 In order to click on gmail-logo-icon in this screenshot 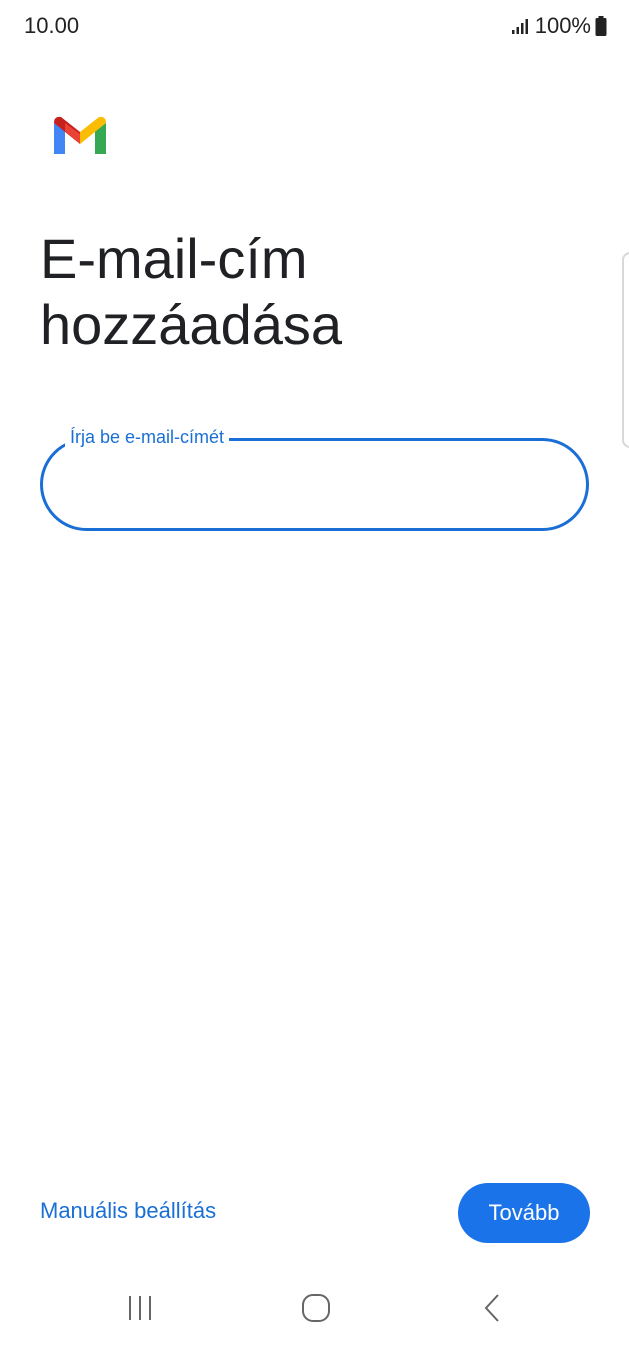, I will do `click(80, 136)`.